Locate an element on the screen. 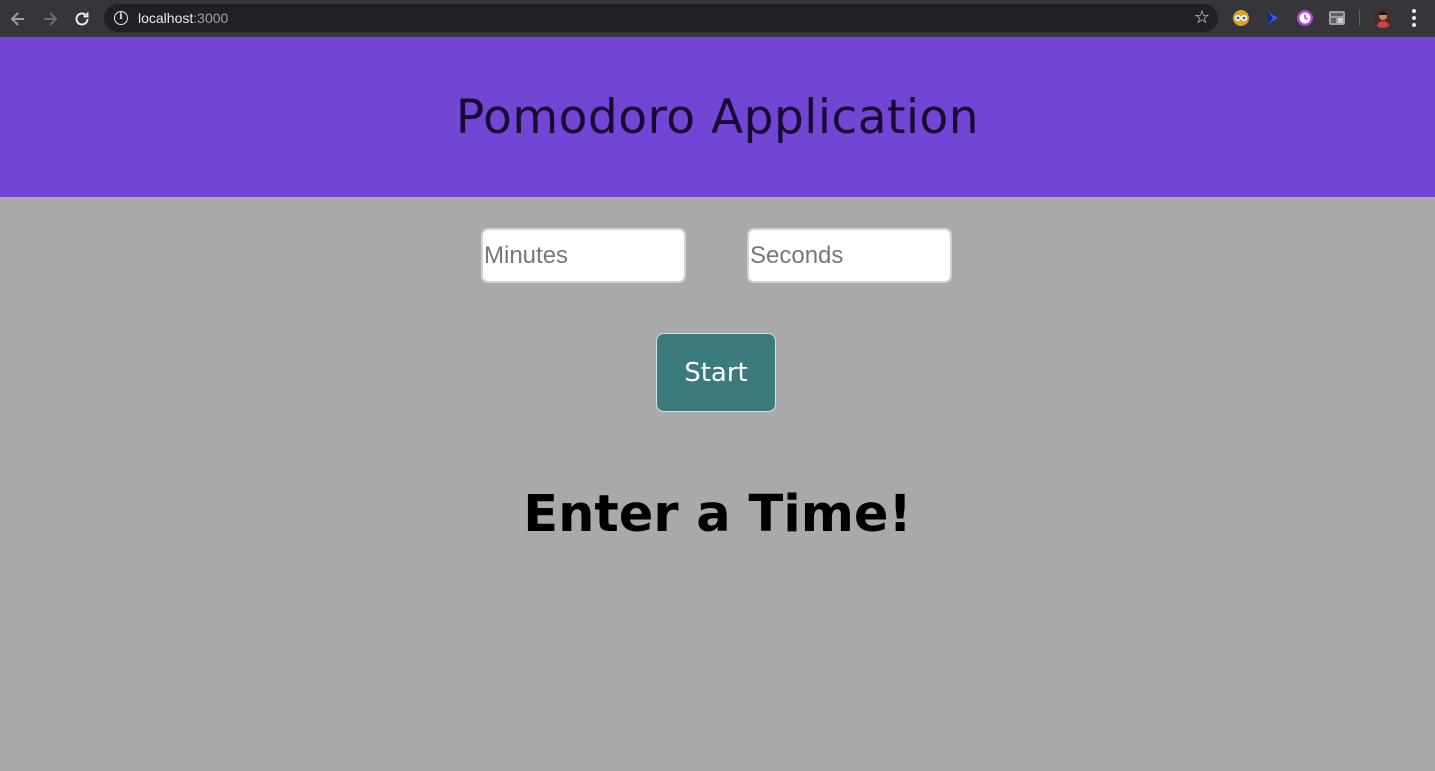  page-title: Pomodoro Application is located at coordinates (717, 117).